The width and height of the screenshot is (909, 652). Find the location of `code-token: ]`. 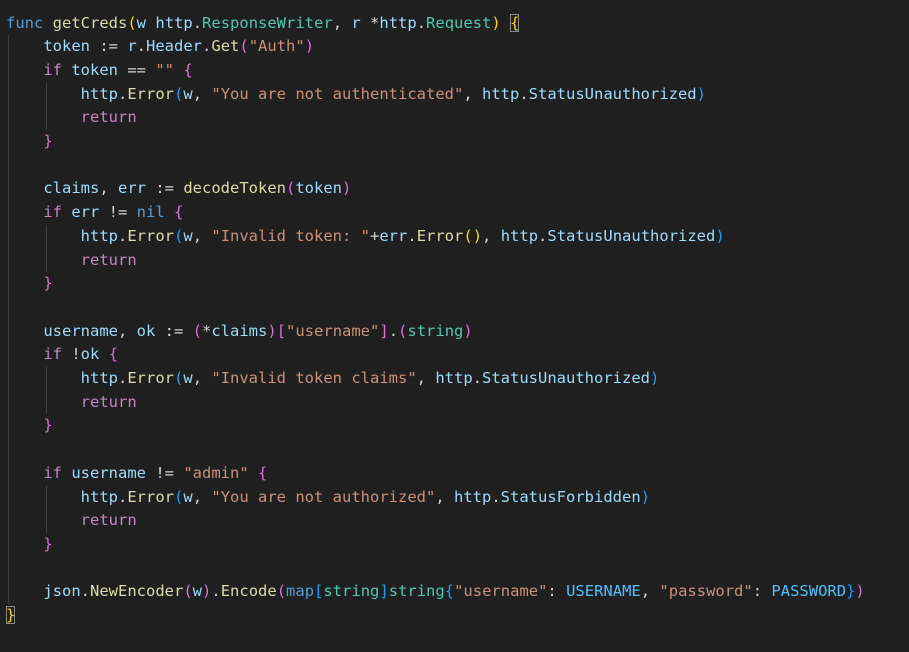

code-token: ] is located at coordinates (384, 330).